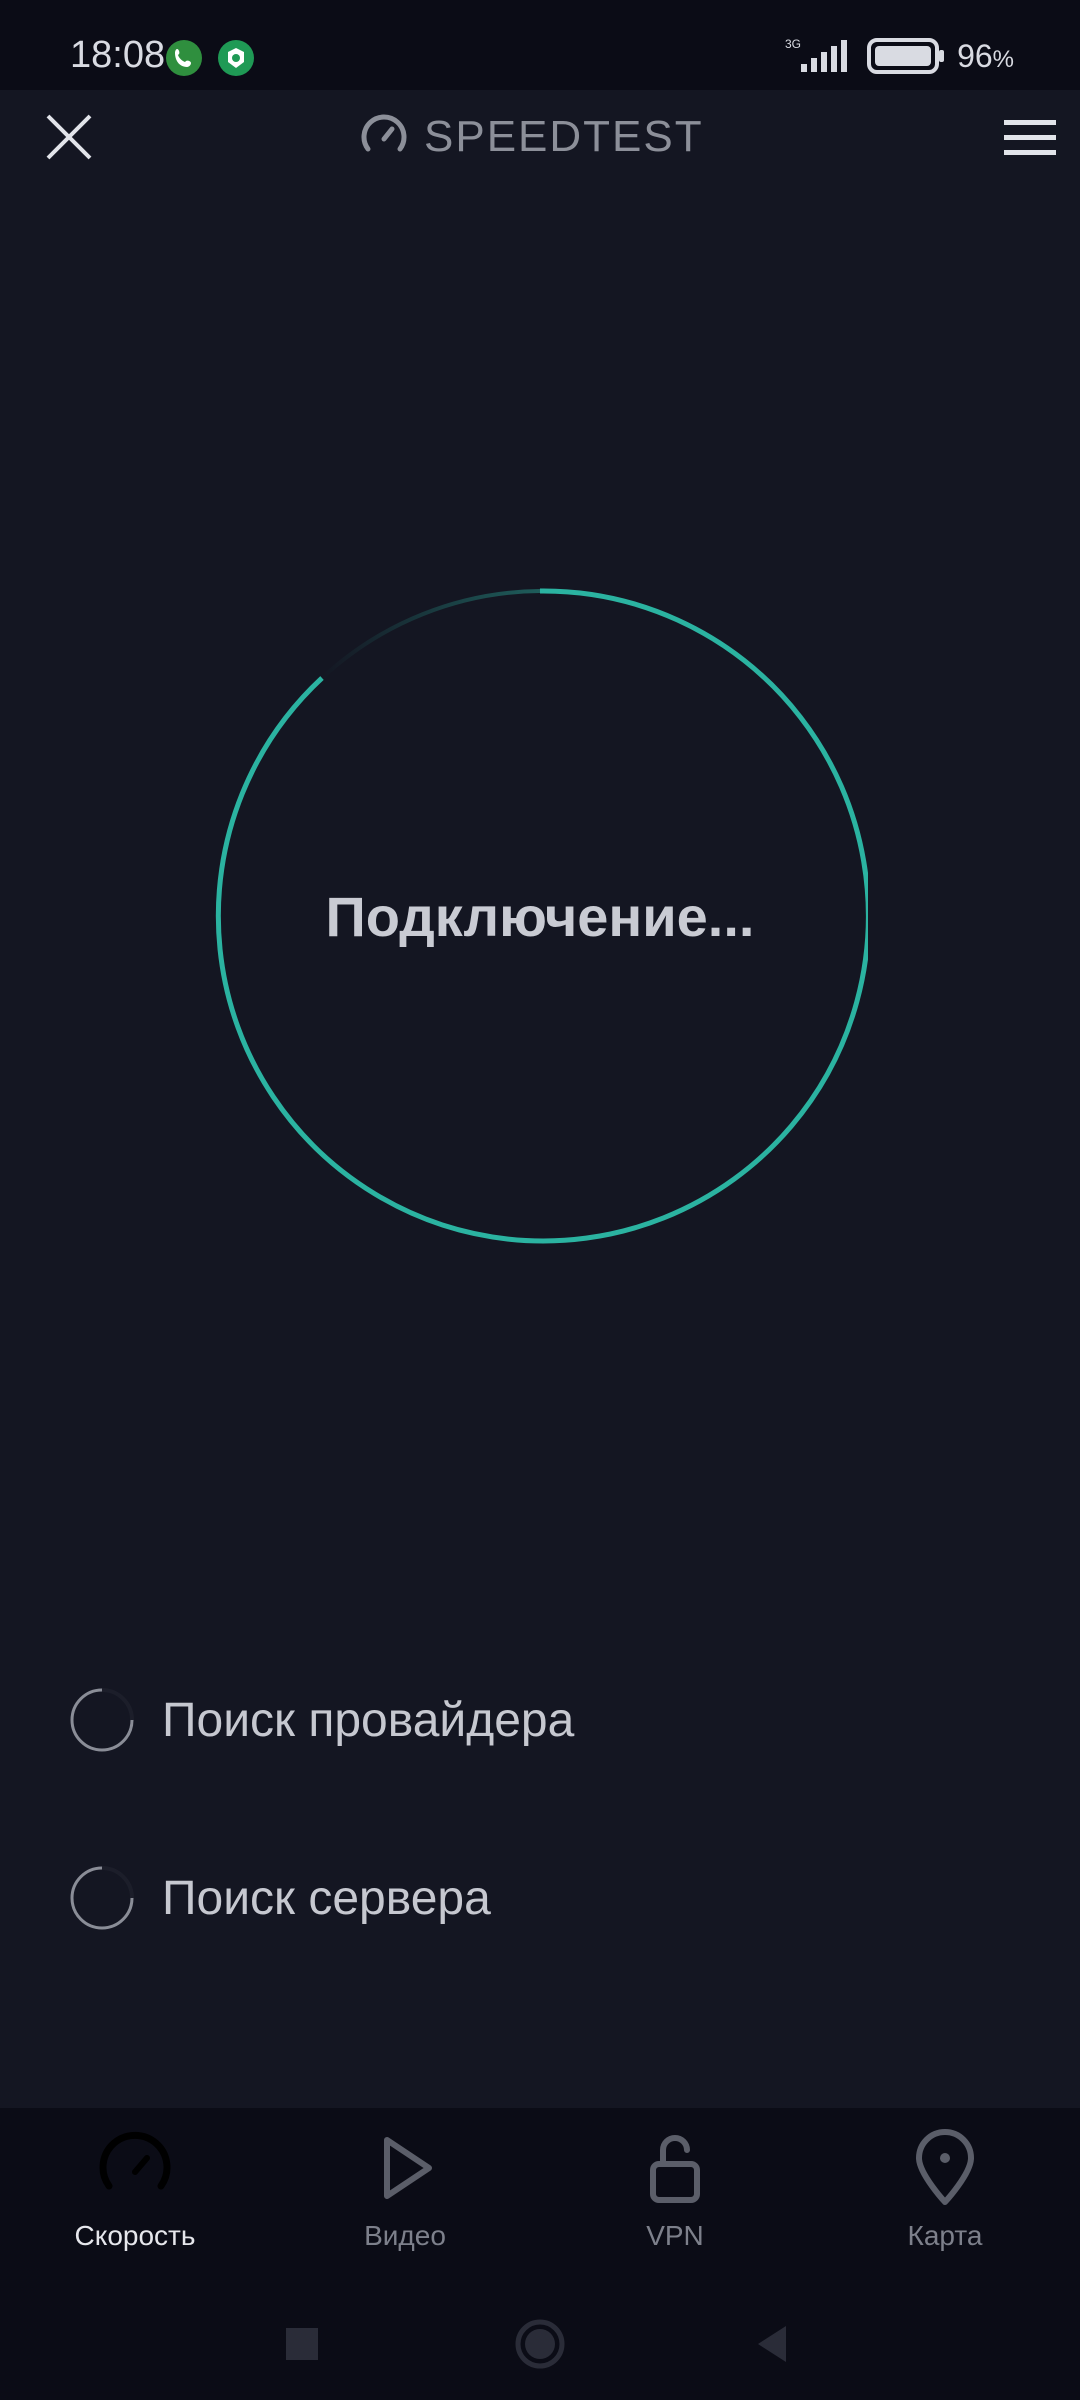 The height and width of the screenshot is (2400, 1080). I want to click on back-button, so click(774, 2344).